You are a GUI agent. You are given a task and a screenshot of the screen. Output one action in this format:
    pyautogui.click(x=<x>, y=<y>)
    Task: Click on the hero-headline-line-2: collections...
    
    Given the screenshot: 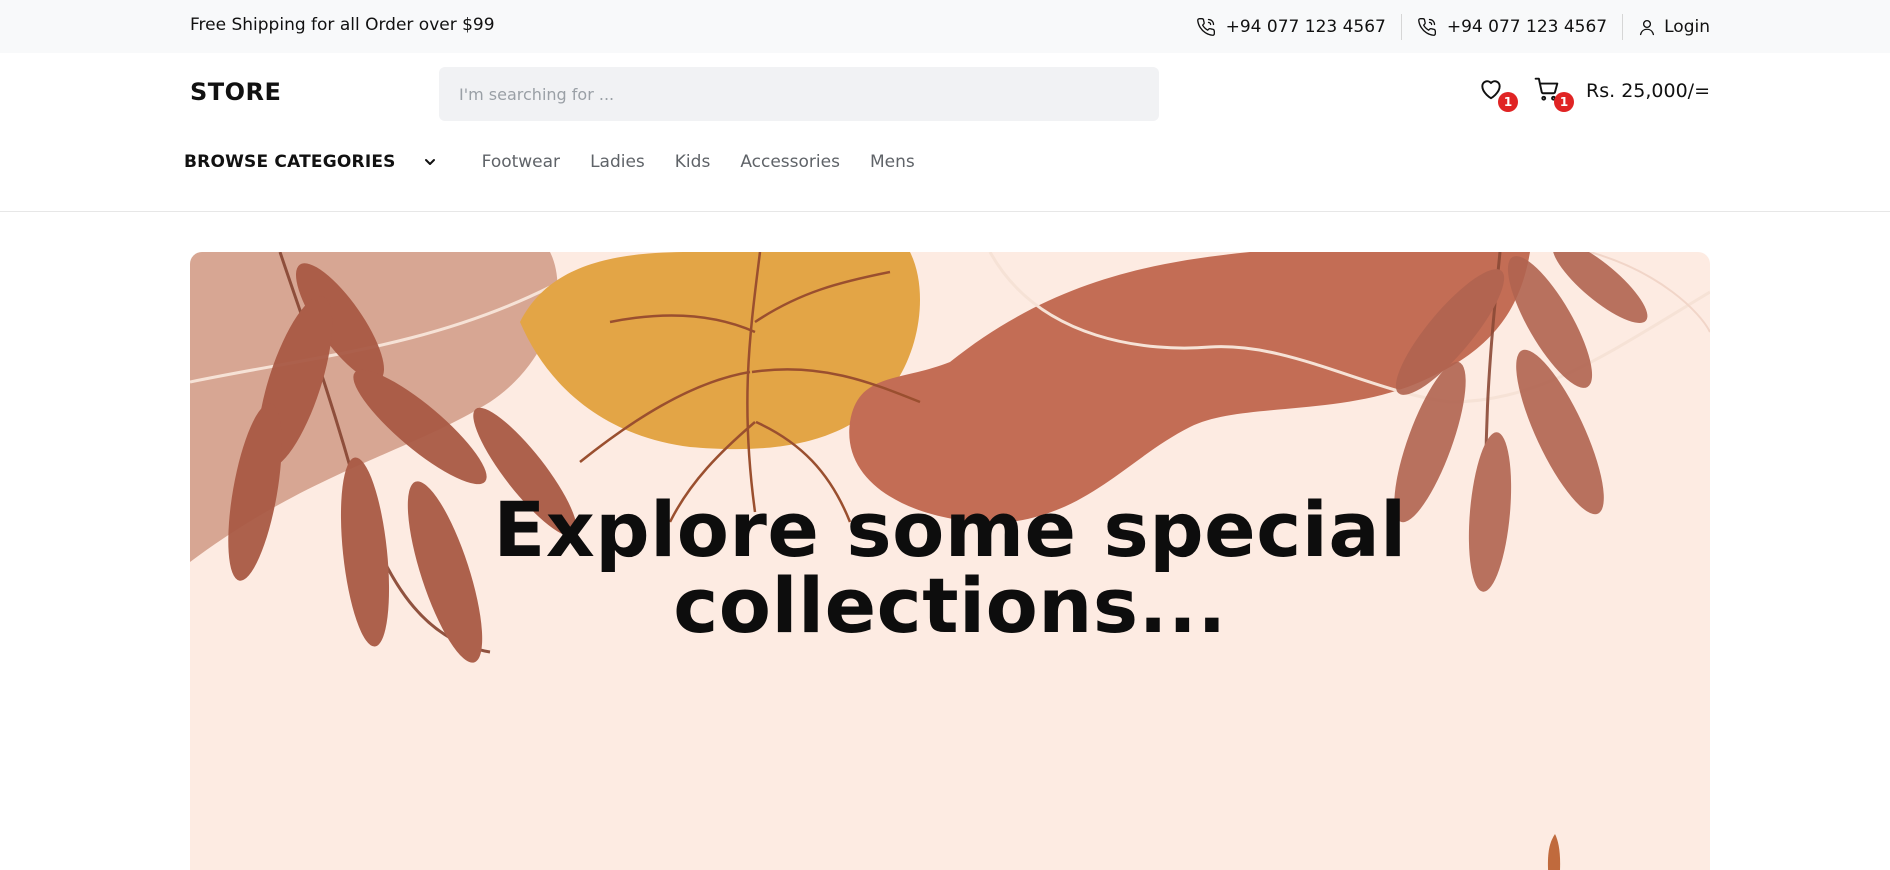 What is the action you would take?
    pyautogui.click(x=950, y=605)
    